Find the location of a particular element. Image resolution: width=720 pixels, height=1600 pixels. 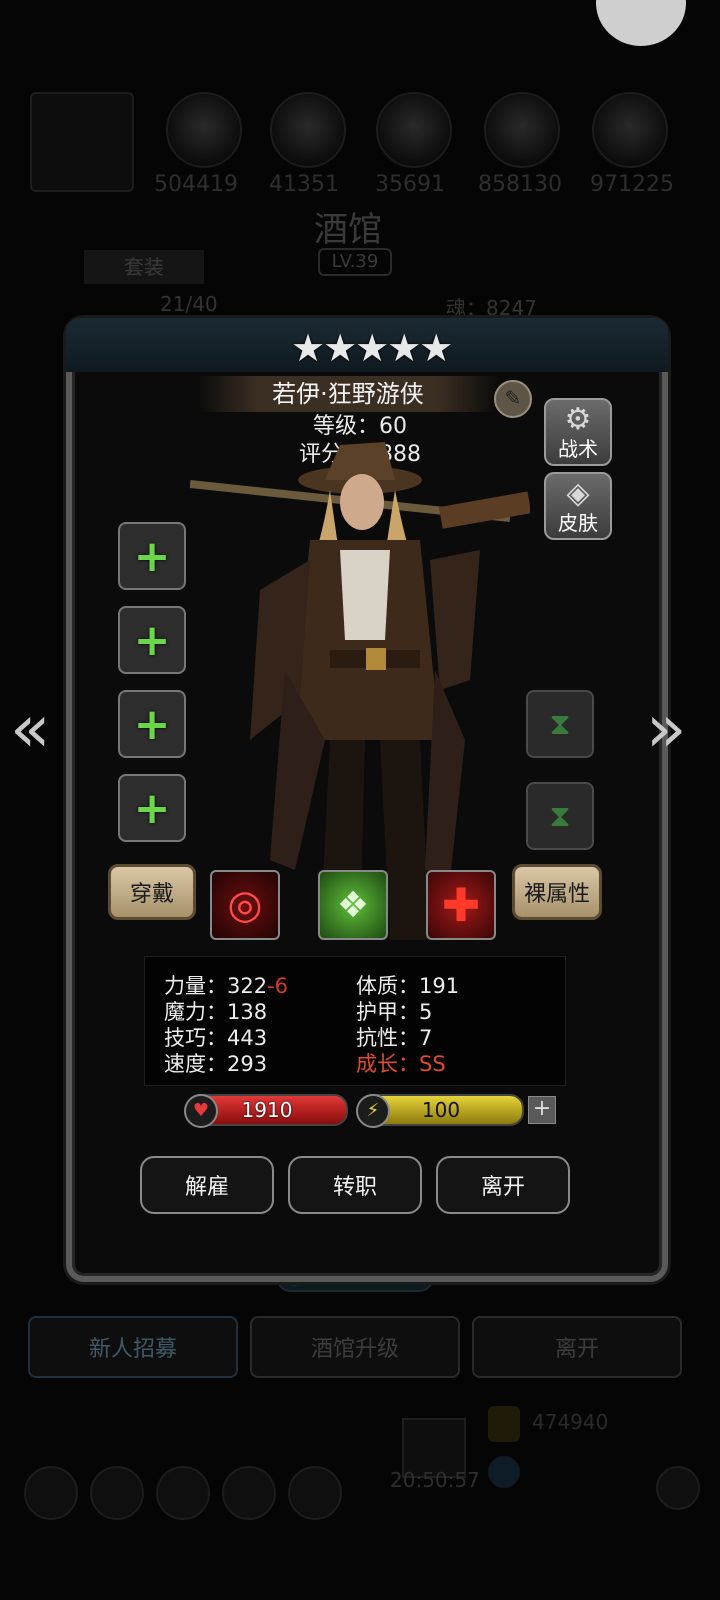

boots-icon: ❖ is located at coordinates (353, 905).